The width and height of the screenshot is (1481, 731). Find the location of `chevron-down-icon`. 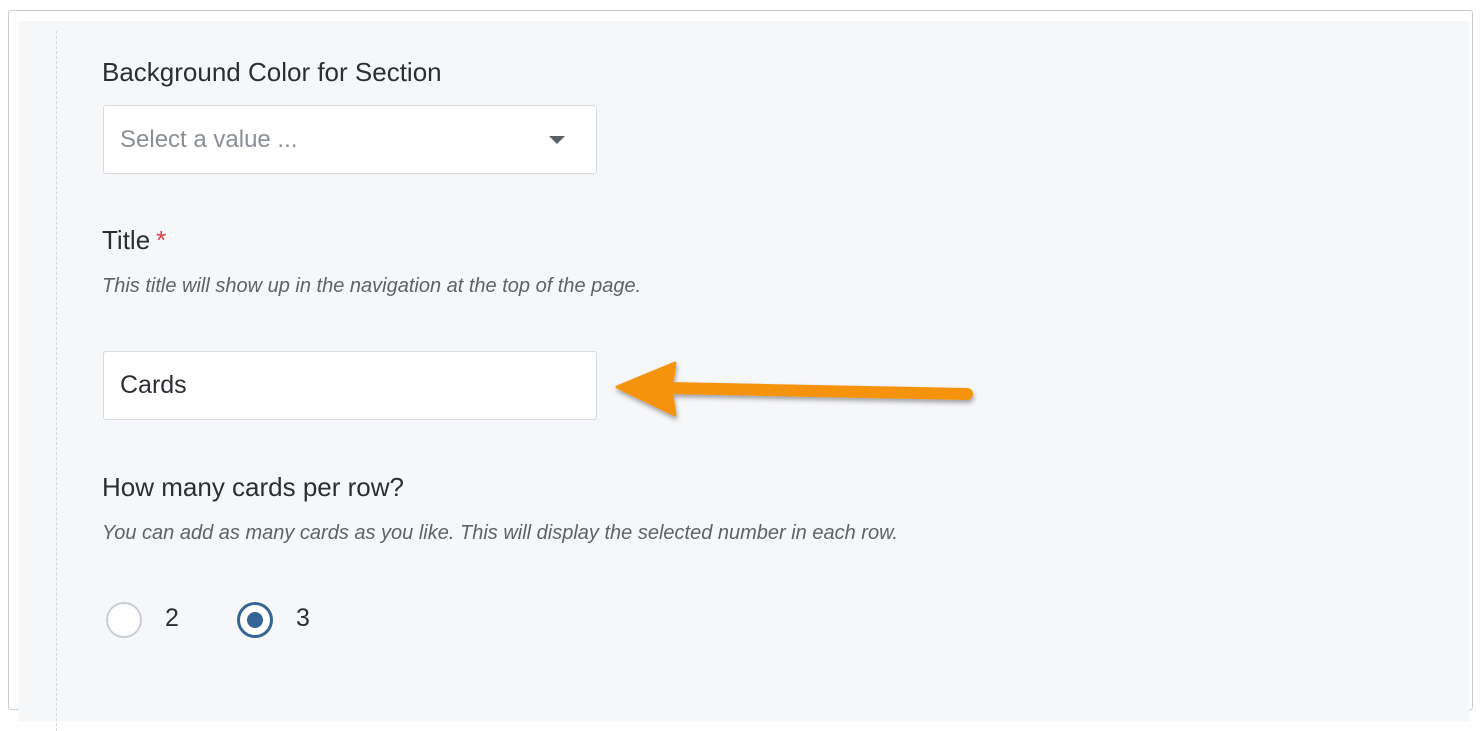

chevron-down-icon is located at coordinates (557, 140).